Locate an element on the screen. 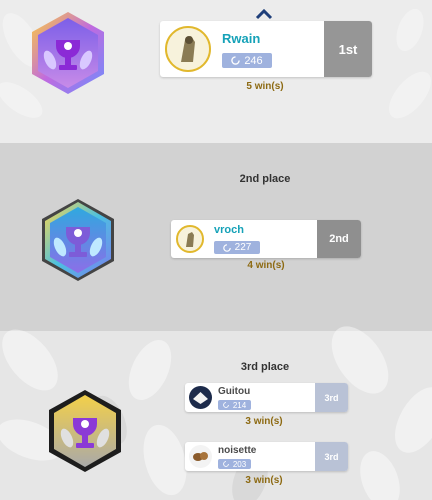  second-place-trophy-badge is located at coordinates (78, 240).